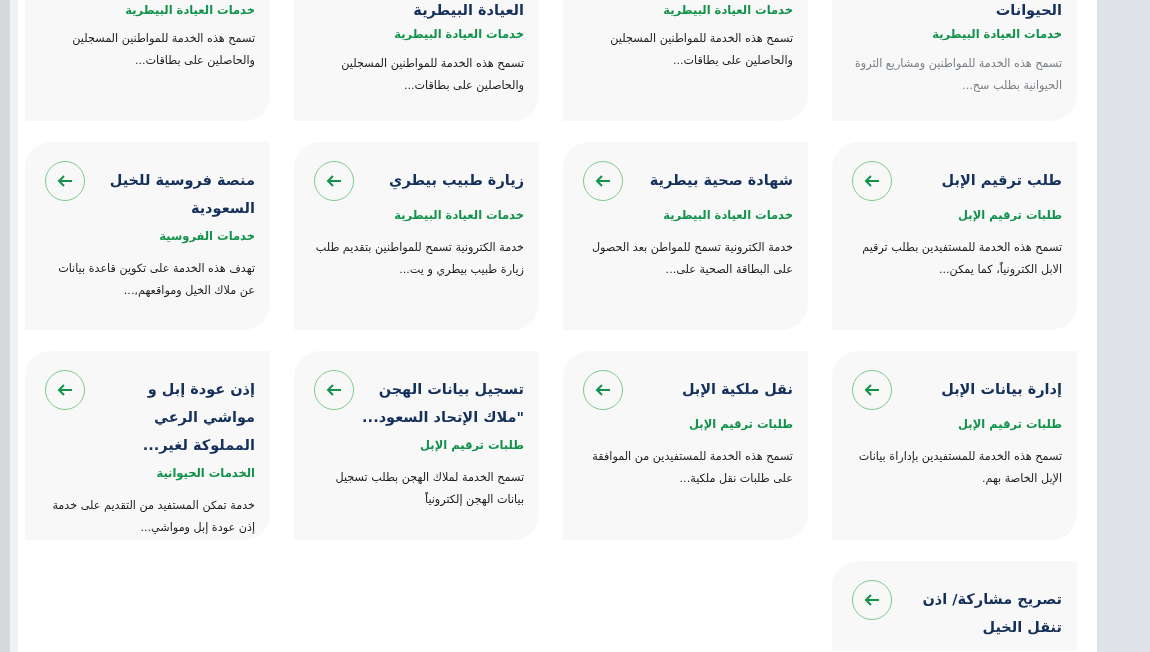 The image size is (1150, 652). What do you see at coordinates (206, 237) in the screenshot?
I see `service-category: خدمات الفروسية` at bounding box center [206, 237].